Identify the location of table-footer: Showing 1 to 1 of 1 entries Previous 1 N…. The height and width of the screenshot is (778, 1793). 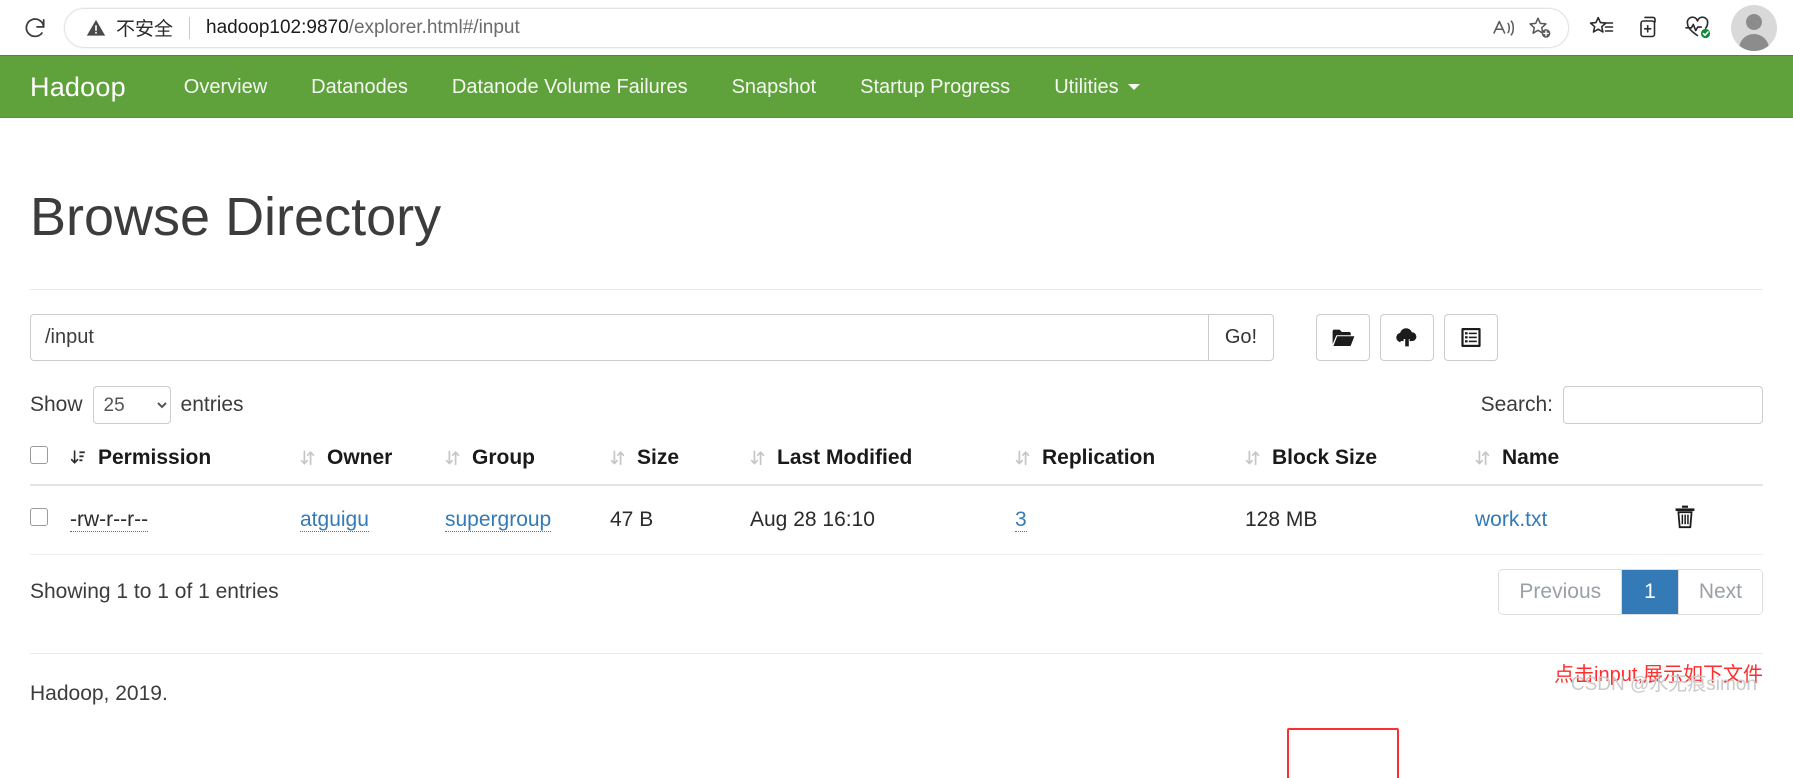
(896, 592).